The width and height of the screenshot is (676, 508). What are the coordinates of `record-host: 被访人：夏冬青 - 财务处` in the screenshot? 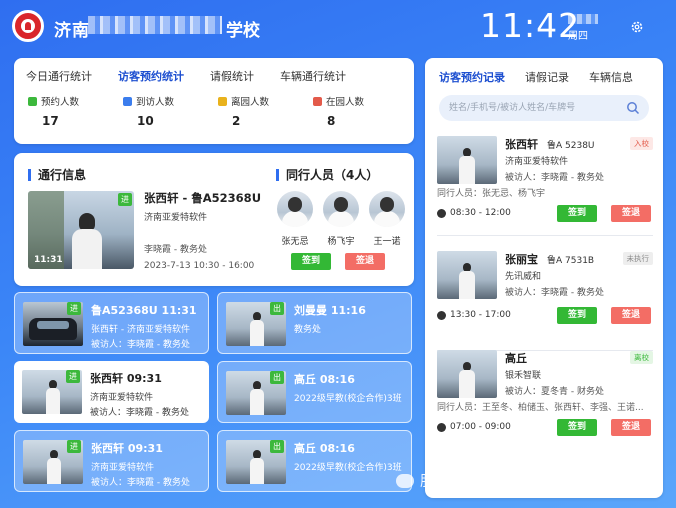 It's located at (554, 392).